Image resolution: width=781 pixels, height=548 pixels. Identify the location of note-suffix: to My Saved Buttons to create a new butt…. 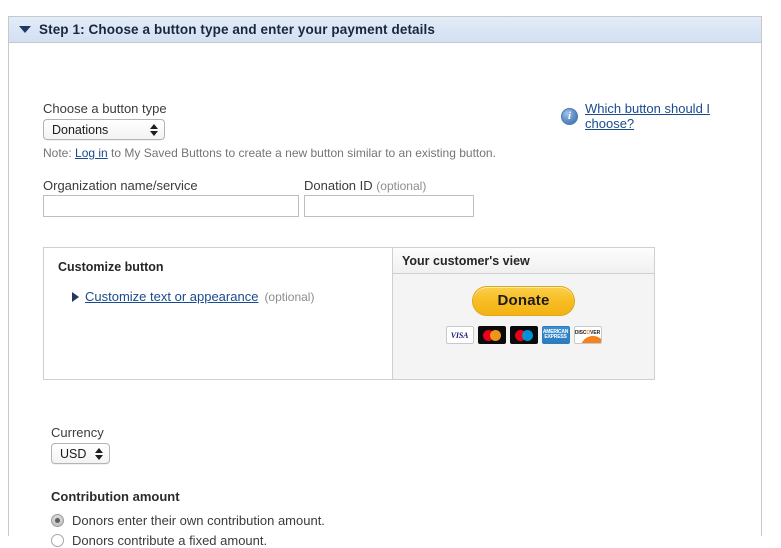
(301, 153).